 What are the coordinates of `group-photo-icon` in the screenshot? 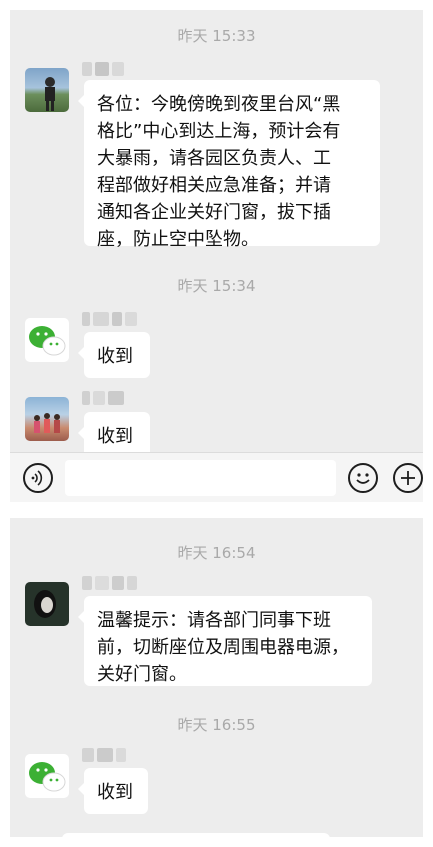 It's located at (47, 423).